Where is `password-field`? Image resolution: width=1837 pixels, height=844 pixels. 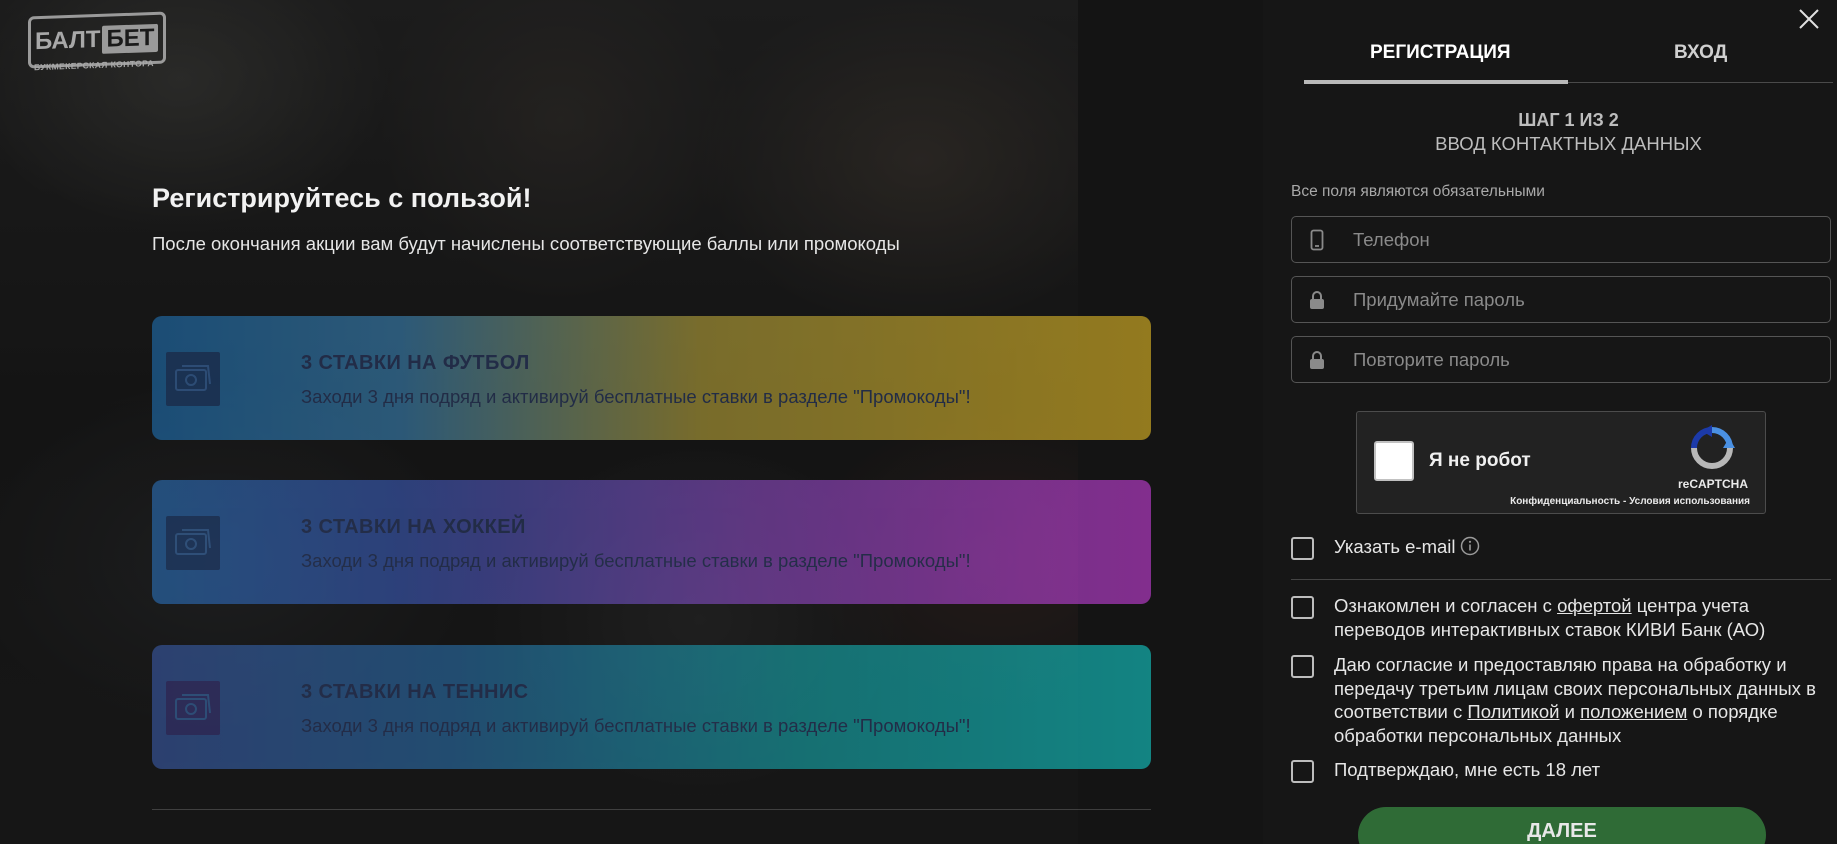
password-field is located at coordinates (1561, 299).